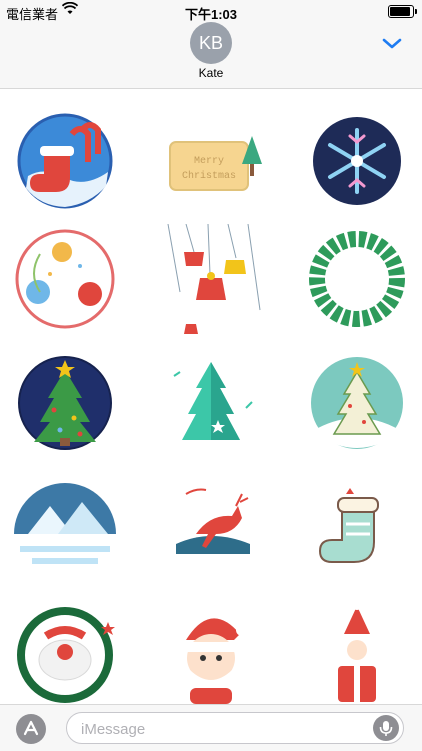 This screenshot has width=422, height=751. What do you see at coordinates (209, 176) in the screenshot?
I see `svg-text: Christmas` at bounding box center [209, 176].